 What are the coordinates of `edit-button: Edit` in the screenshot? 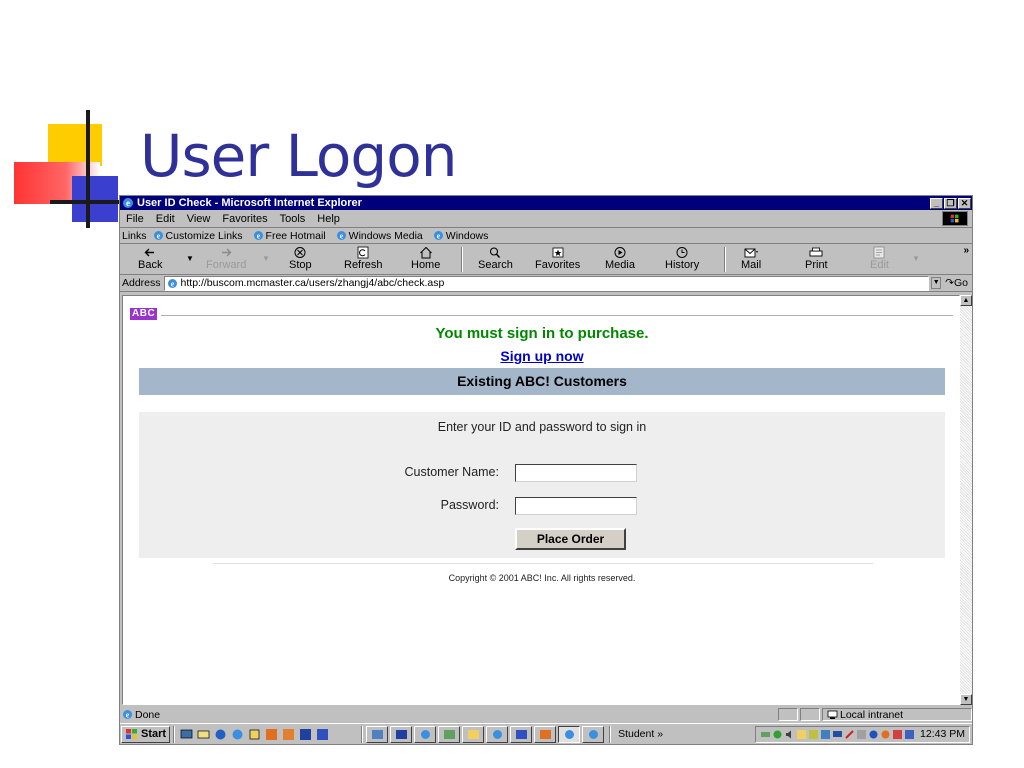 It's located at (879, 257).